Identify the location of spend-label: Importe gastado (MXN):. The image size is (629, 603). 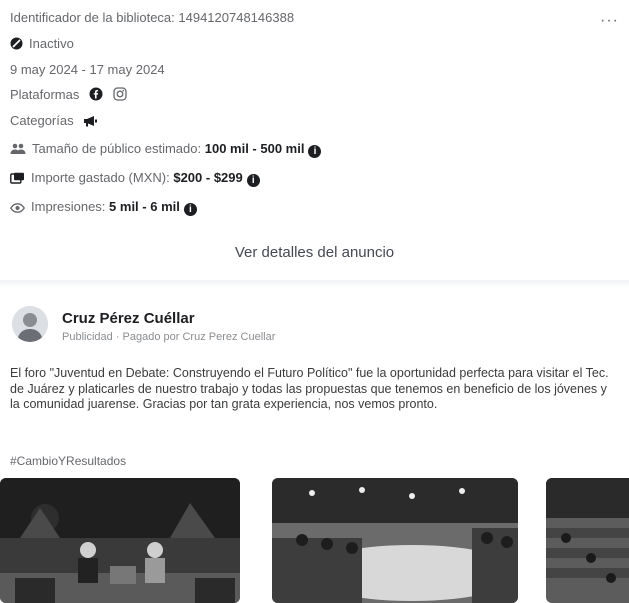
(100, 177).